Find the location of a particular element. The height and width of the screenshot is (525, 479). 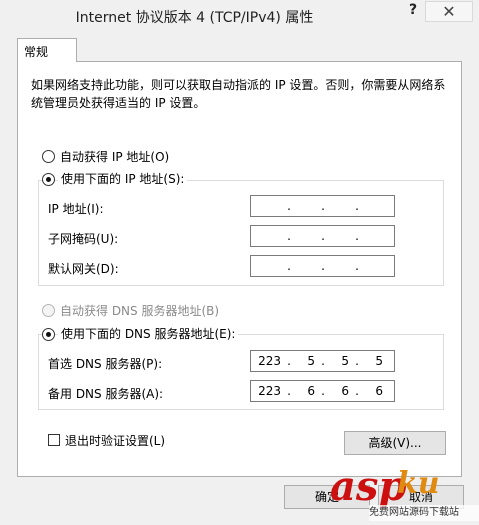

subnet-mask-label: 子网掩码(U): is located at coordinates (83, 239).